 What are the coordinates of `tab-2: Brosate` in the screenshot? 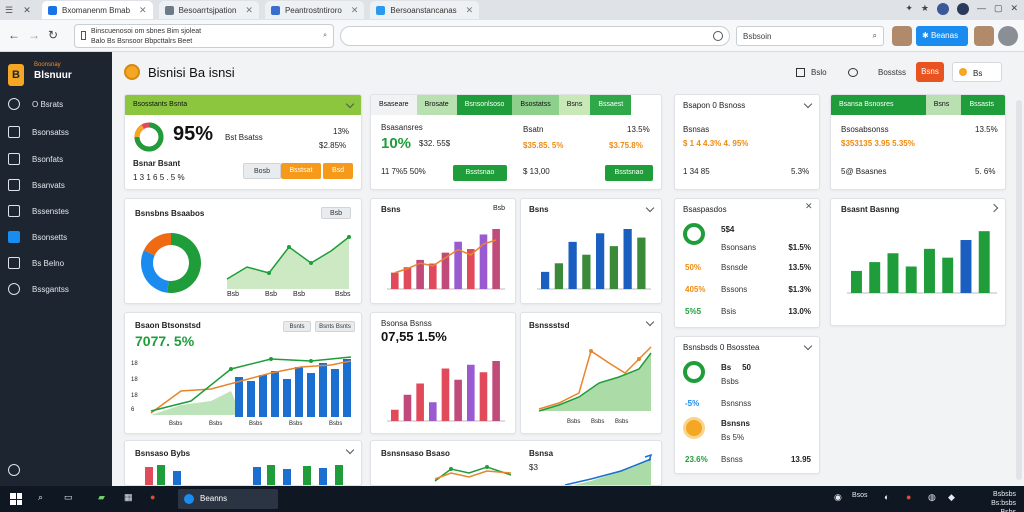 It's located at (436, 105).